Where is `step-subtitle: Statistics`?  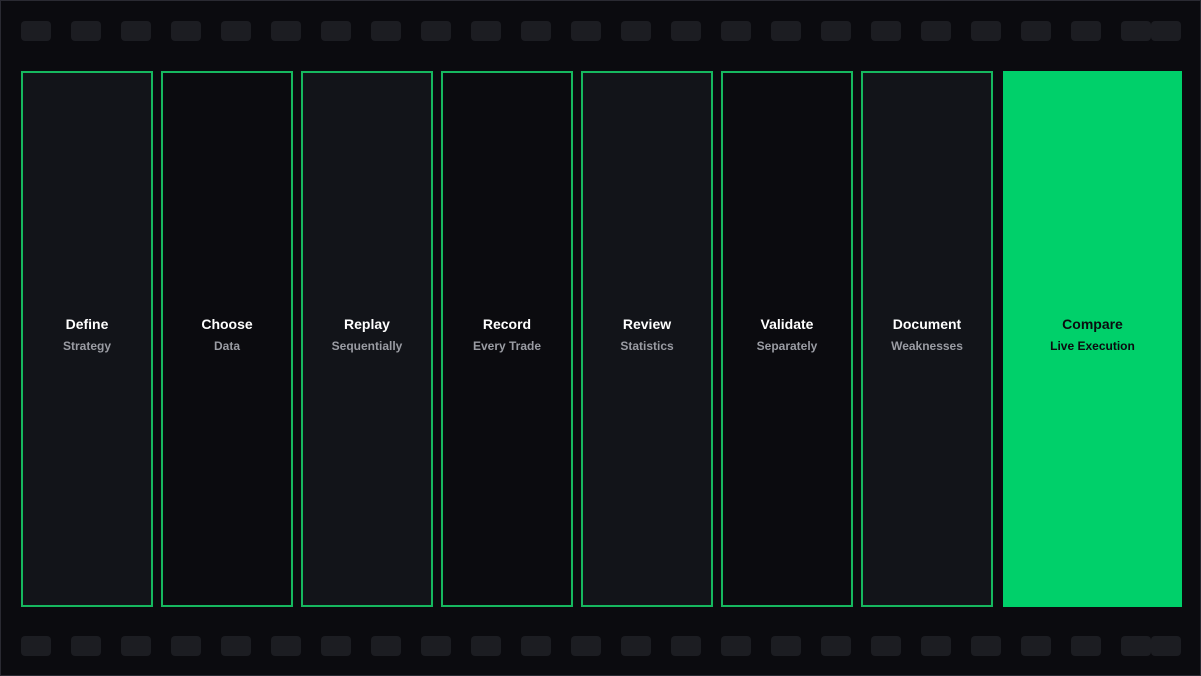 step-subtitle: Statistics is located at coordinates (647, 345).